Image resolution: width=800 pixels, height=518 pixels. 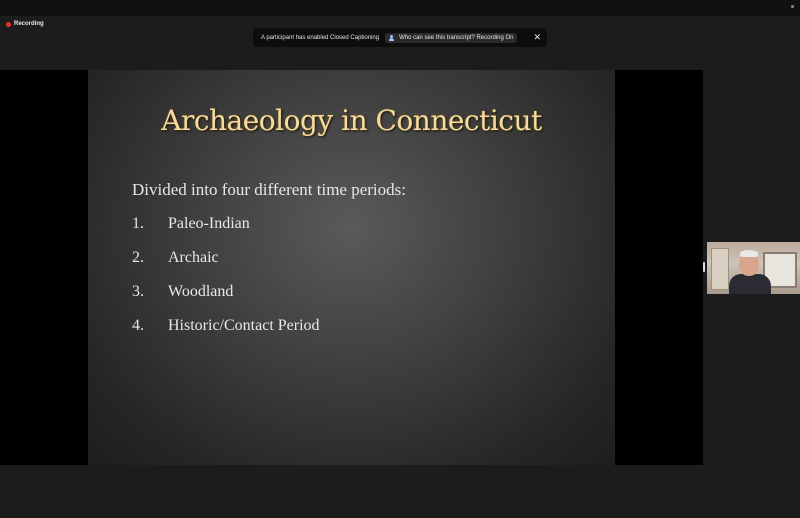 What do you see at coordinates (201, 291) in the screenshot?
I see `list-text: Woodland` at bounding box center [201, 291].